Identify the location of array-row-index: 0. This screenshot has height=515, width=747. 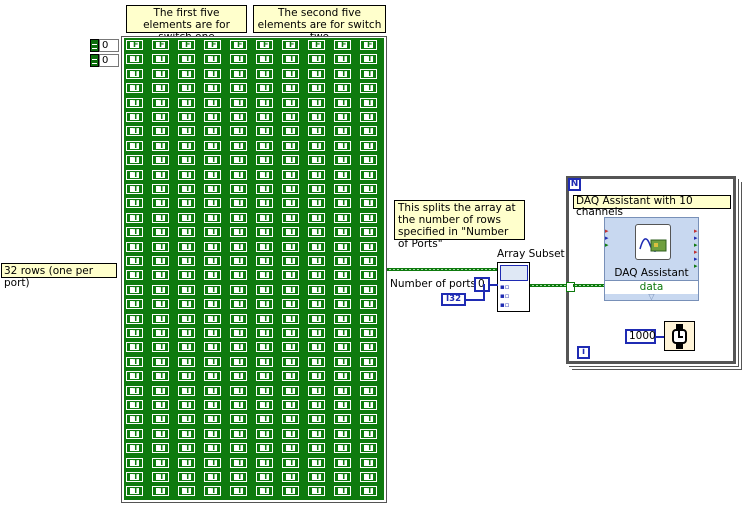
(104, 45).